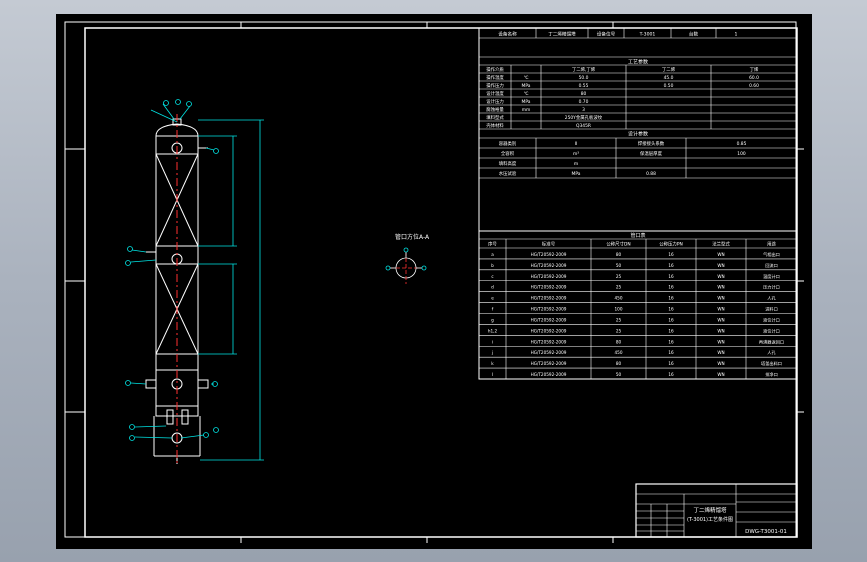  I want to click on nozzle-cell: 人孔, so click(771, 352).